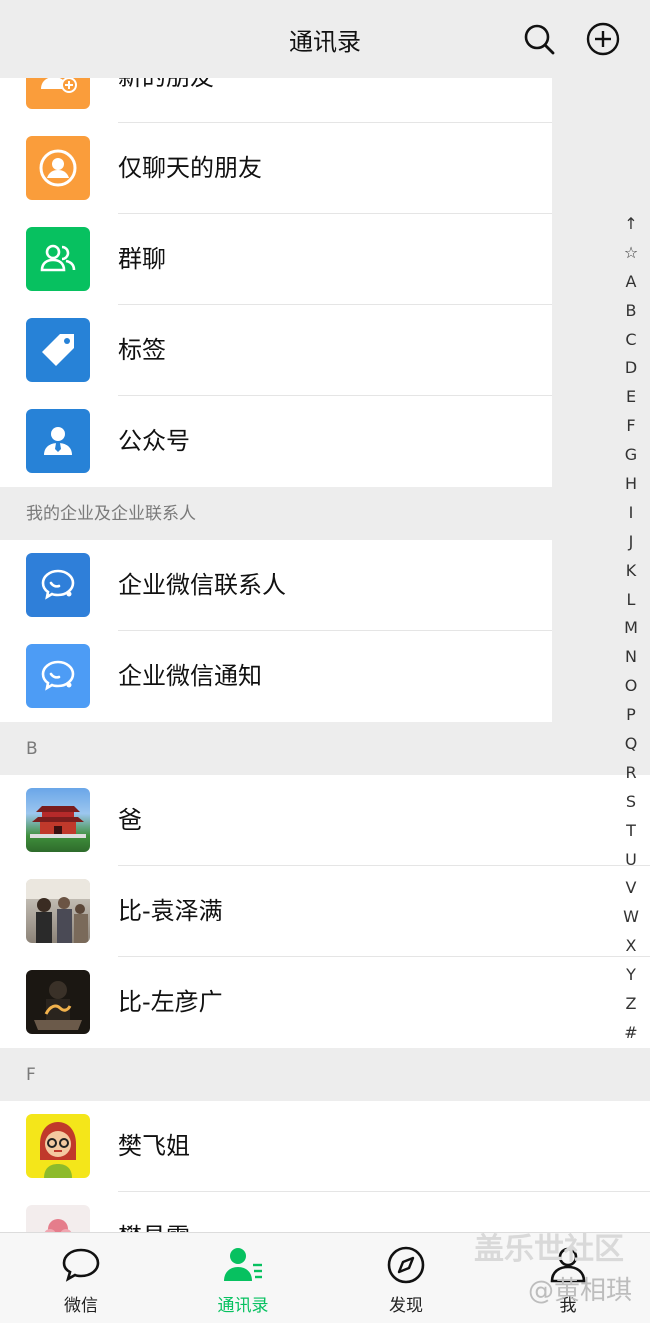 The image size is (650, 1323). What do you see at coordinates (406, 1265) in the screenshot?
I see `compass-icon` at bounding box center [406, 1265].